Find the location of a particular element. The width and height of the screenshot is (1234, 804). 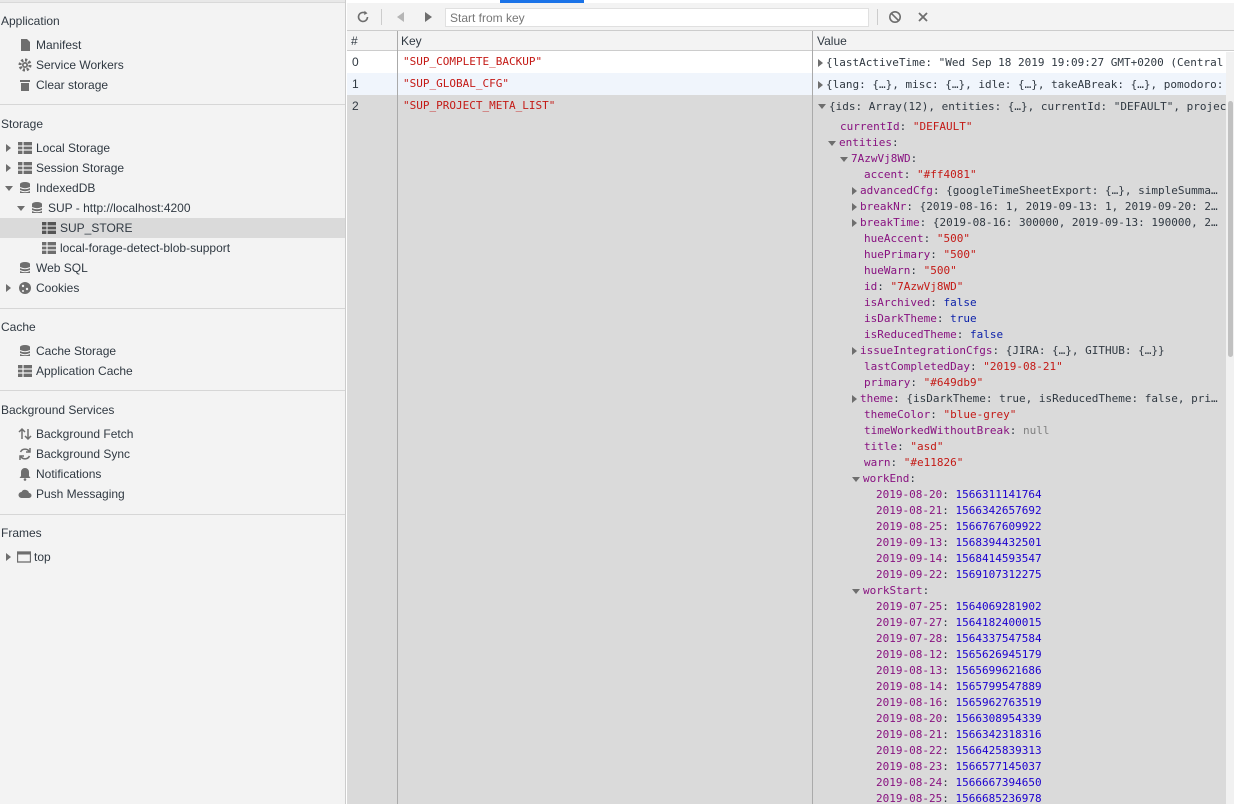

section-title-application: Application is located at coordinates (30, 21).